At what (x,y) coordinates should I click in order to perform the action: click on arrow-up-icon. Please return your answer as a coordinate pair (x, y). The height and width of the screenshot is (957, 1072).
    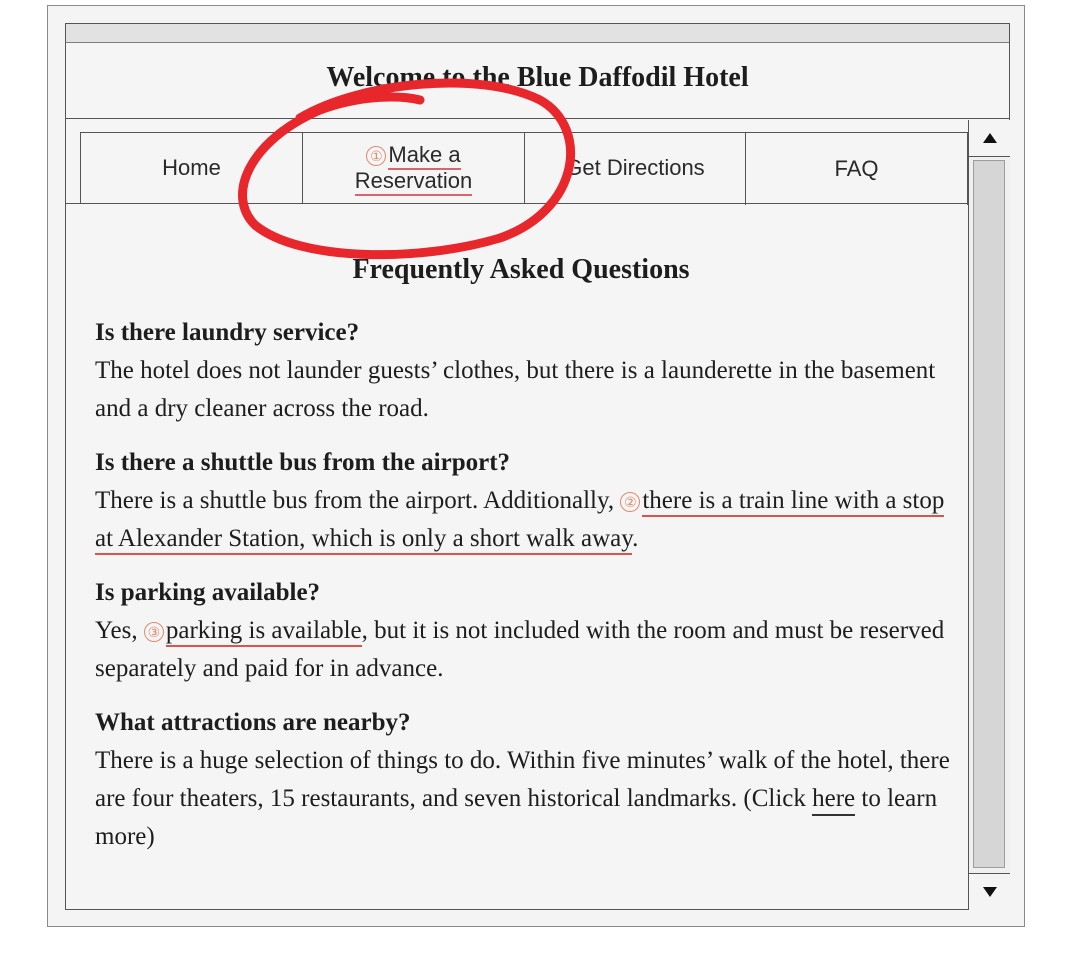
    Looking at the image, I should click on (989, 138).